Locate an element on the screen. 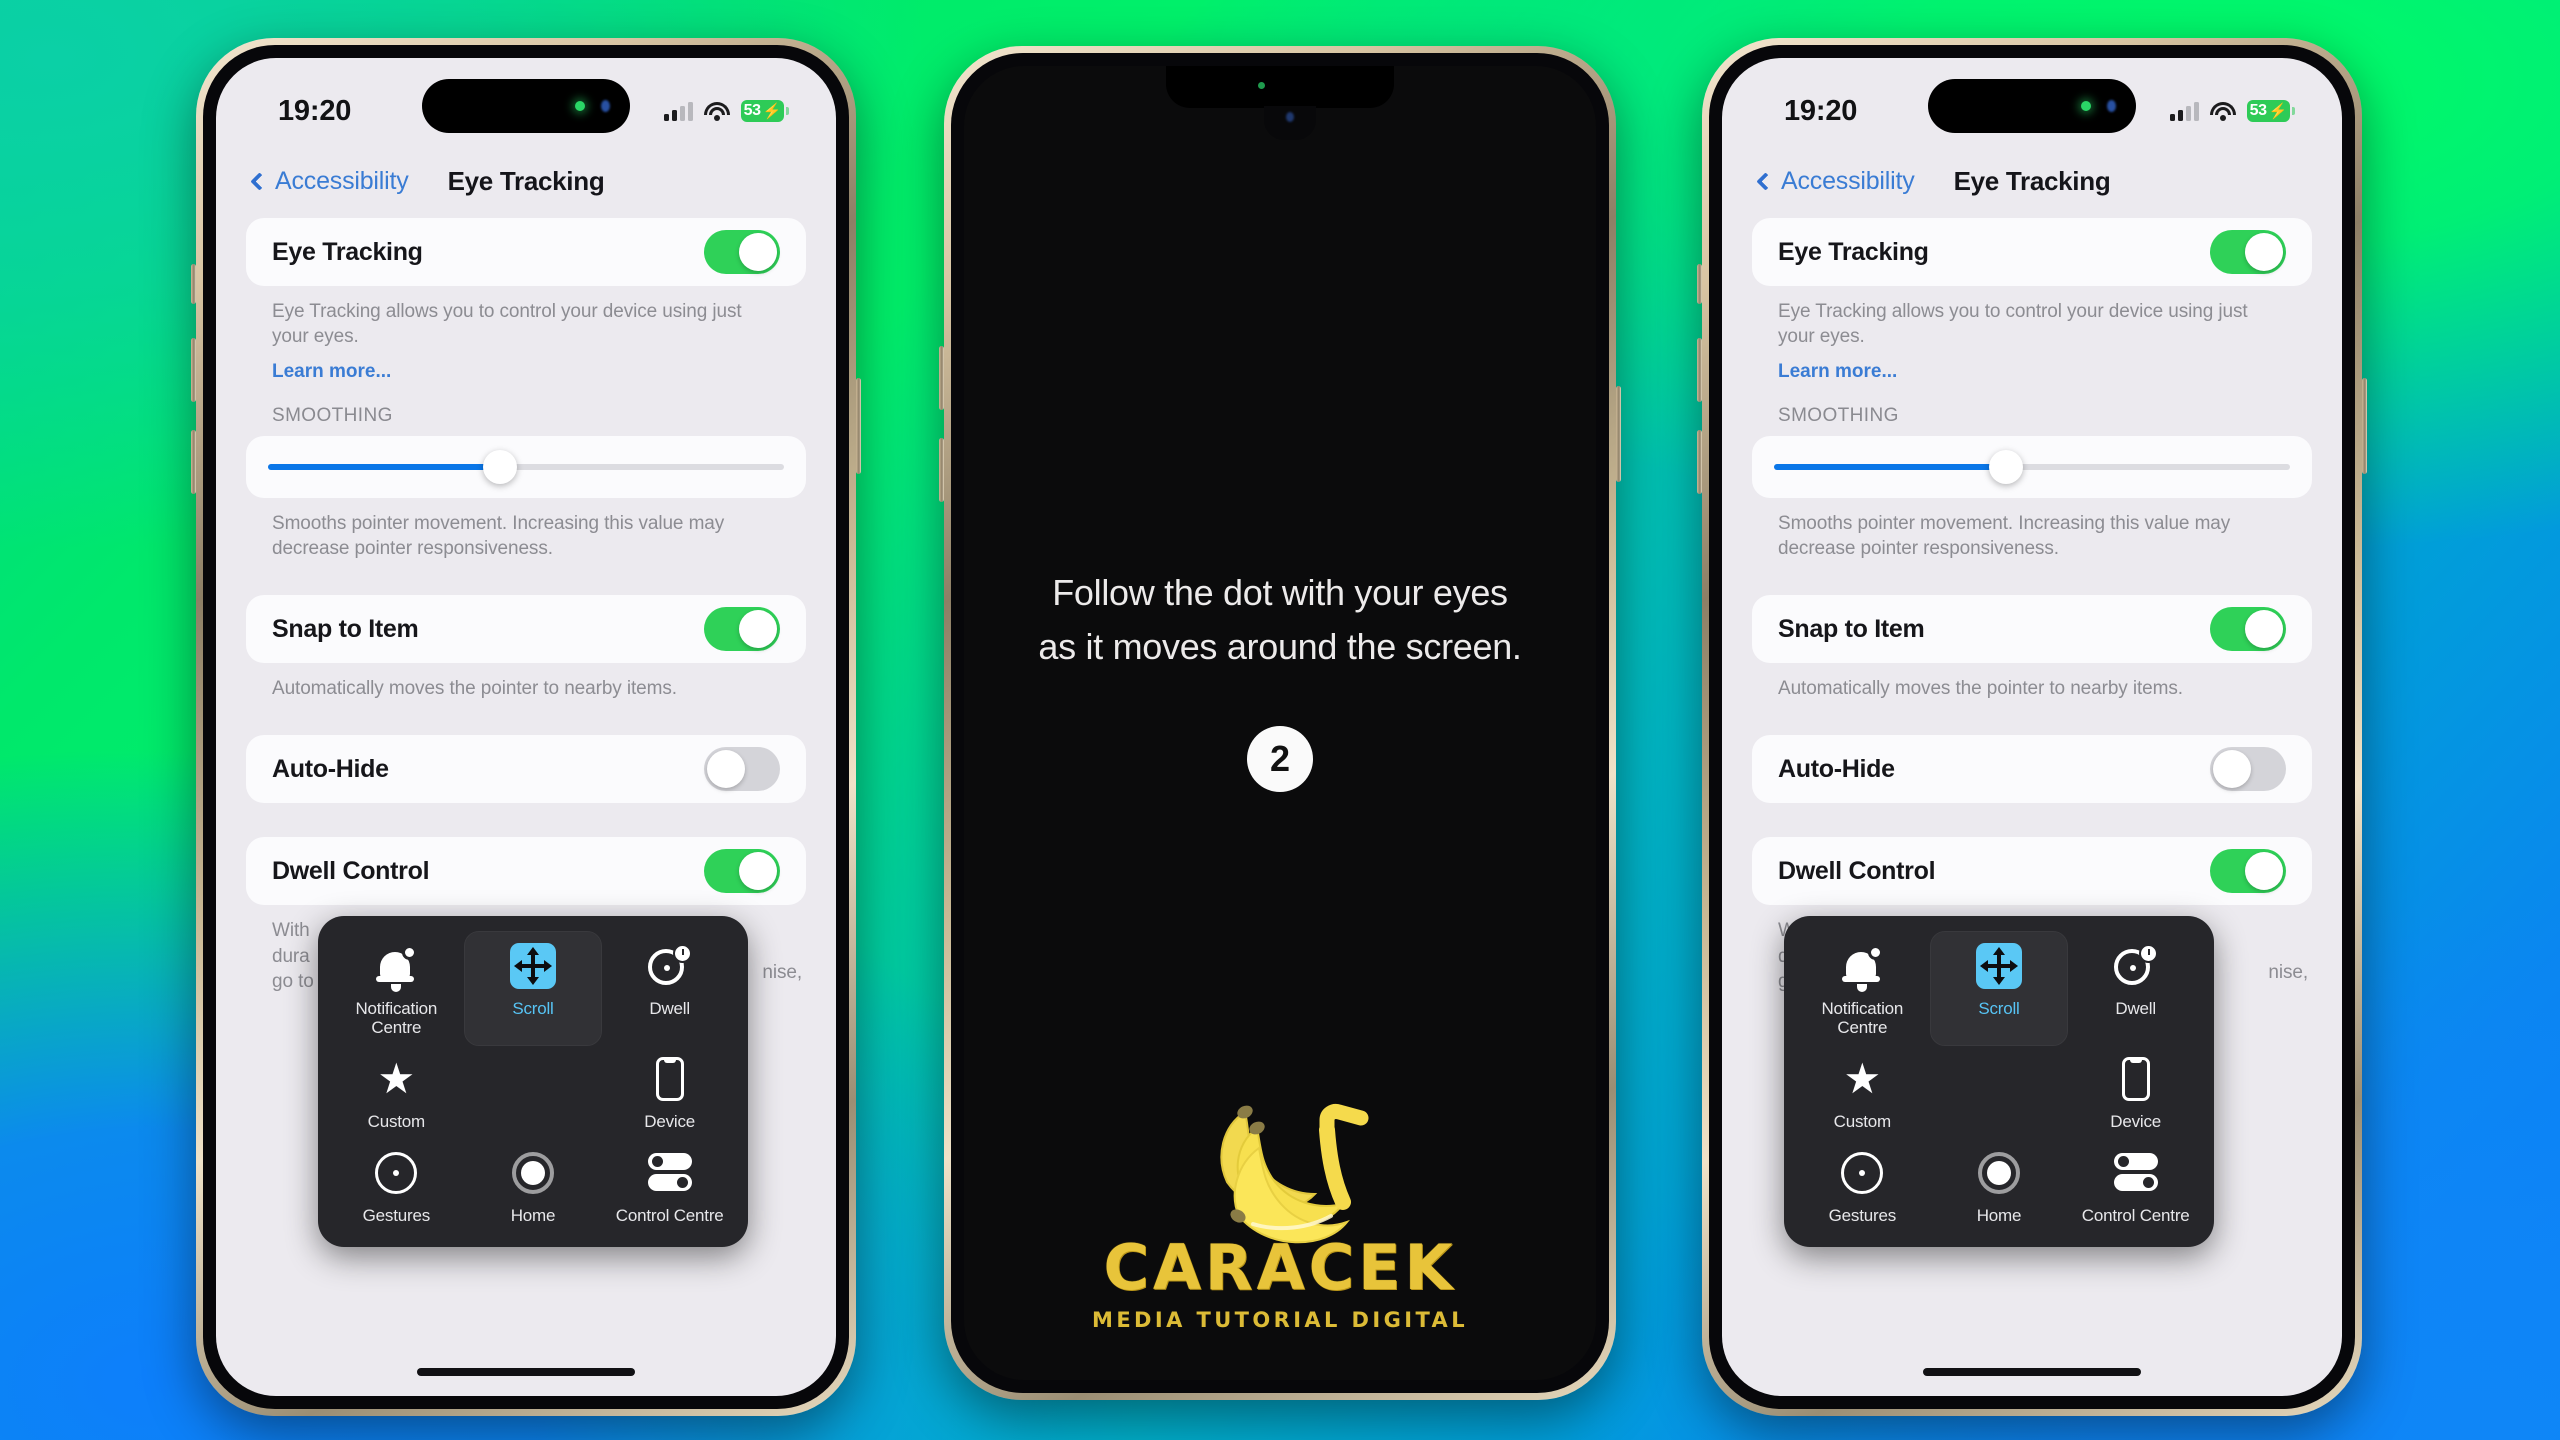 This screenshot has height=1440, width=2560. snap-to-item-label-right: Snap to Item is located at coordinates (1851, 628).